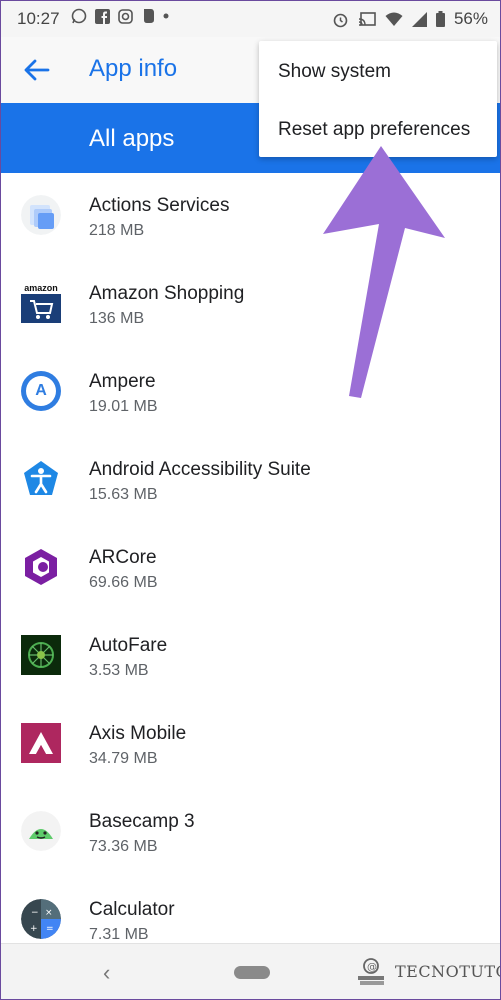  Describe the element at coordinates (340, 20) in the screenshot. I see `alarm-icon` at that location.